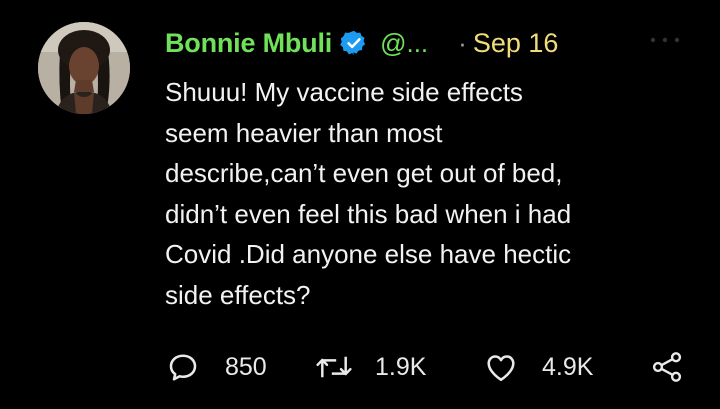  I want to click on action-bar: 850 1.9K 4.9K, so click(427, 367).